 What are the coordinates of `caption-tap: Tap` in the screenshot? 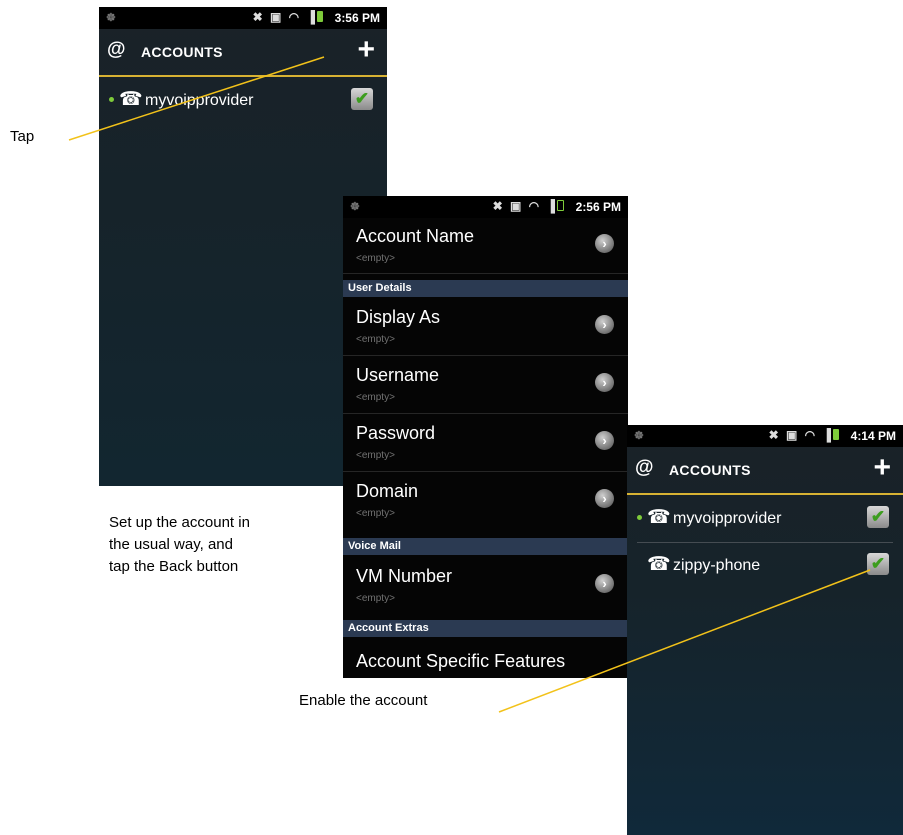 It's located at (22, 136).